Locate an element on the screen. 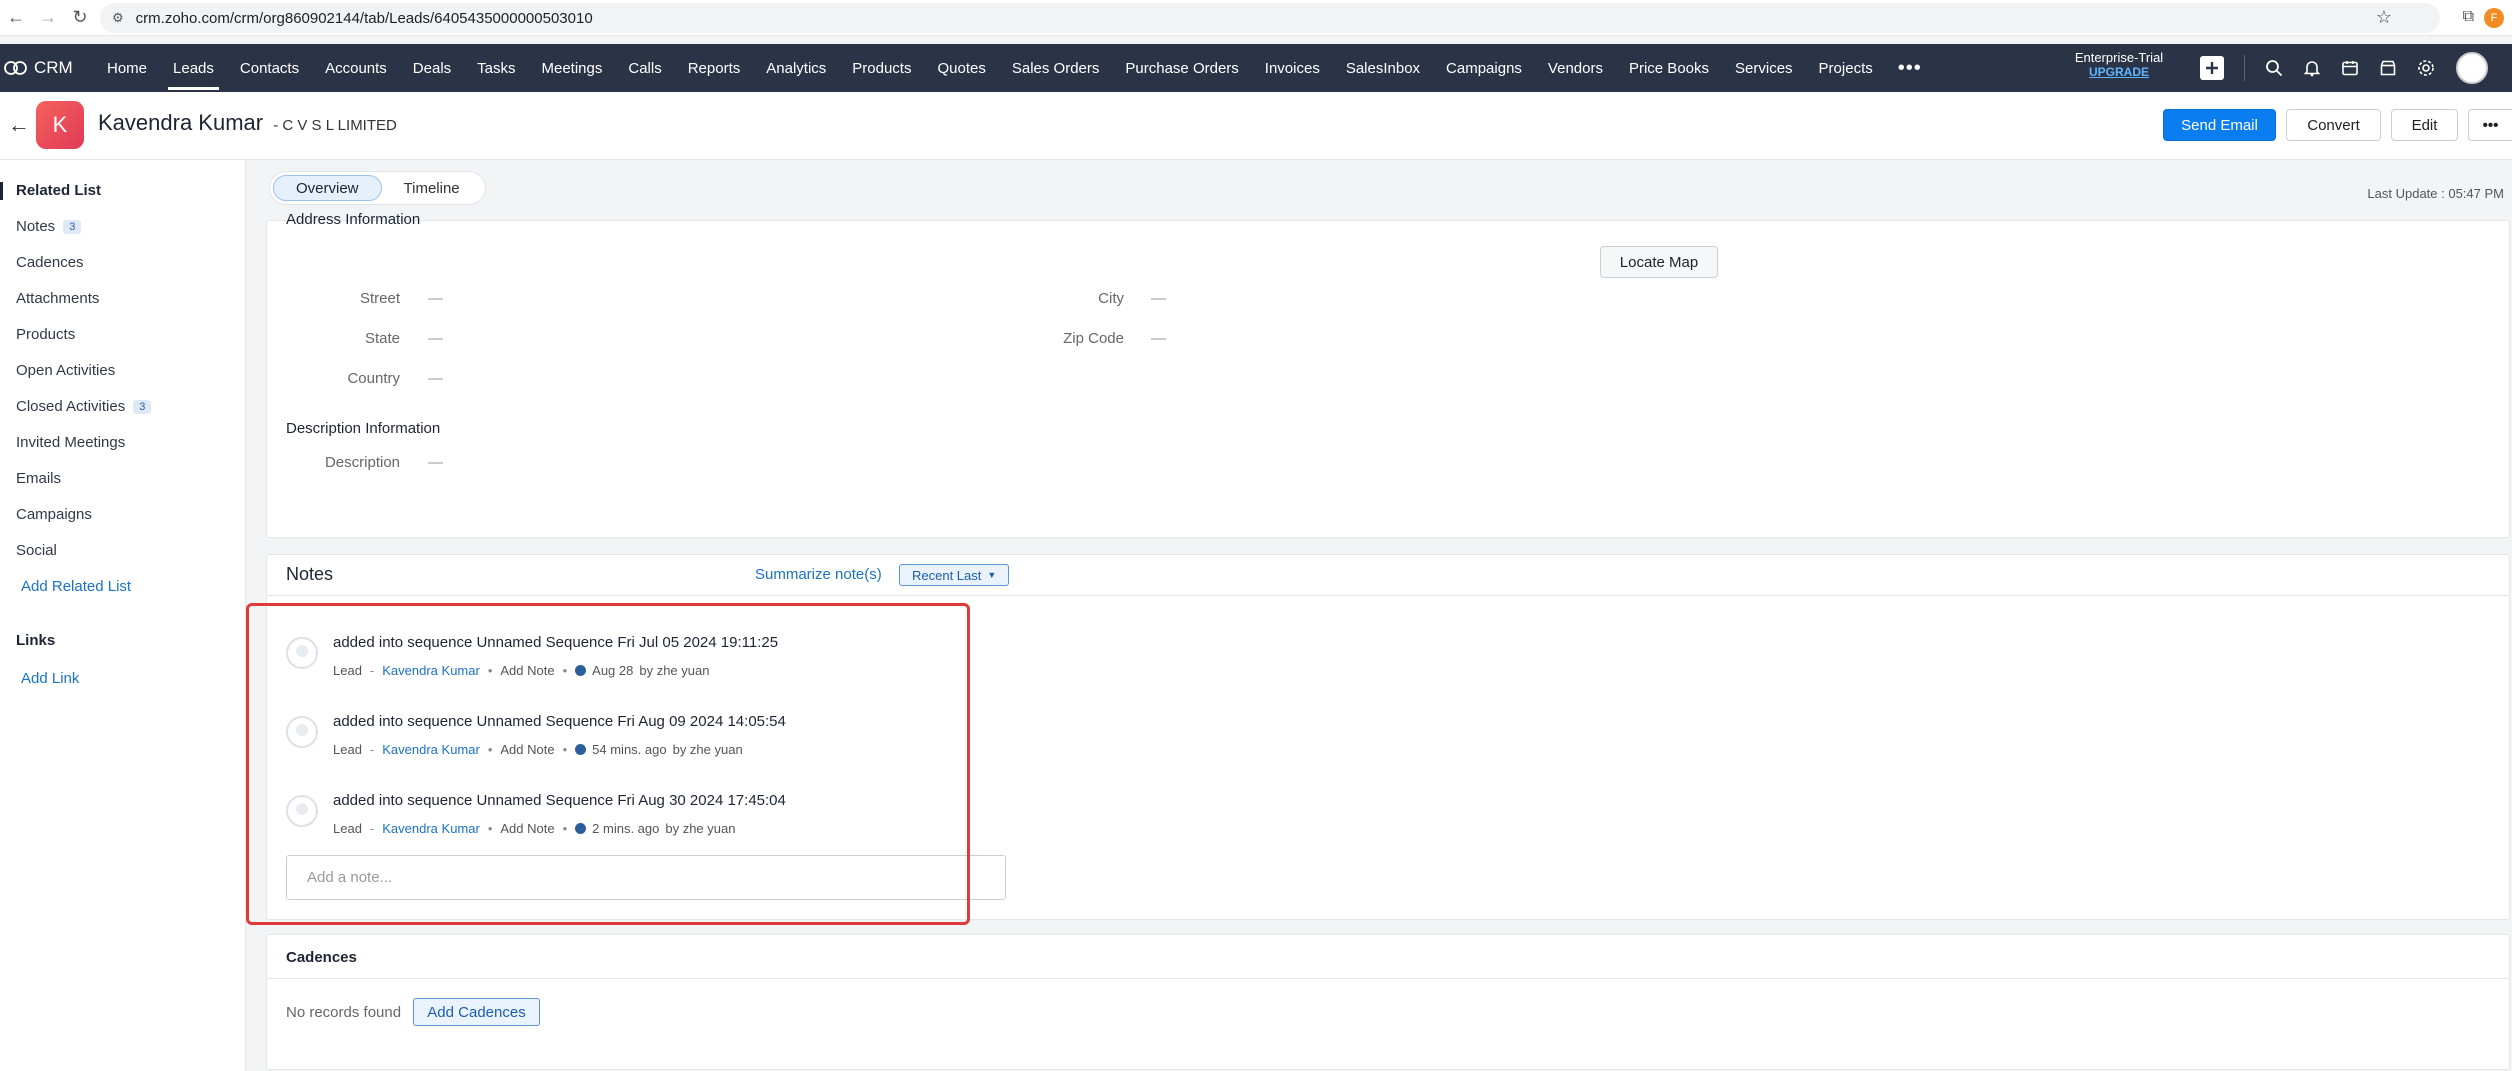  extensions-icon: ⧉ is located at coordinates (2468, 17).